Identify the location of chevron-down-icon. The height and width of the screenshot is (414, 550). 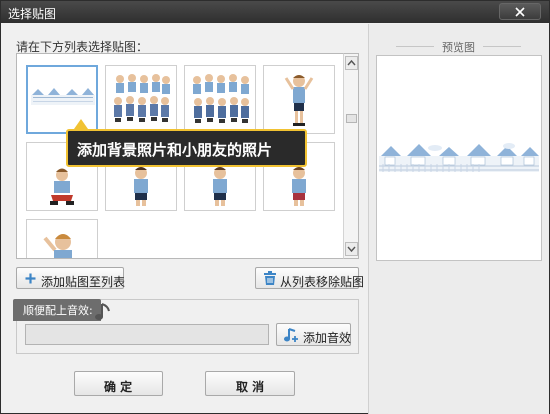
(351, 249).